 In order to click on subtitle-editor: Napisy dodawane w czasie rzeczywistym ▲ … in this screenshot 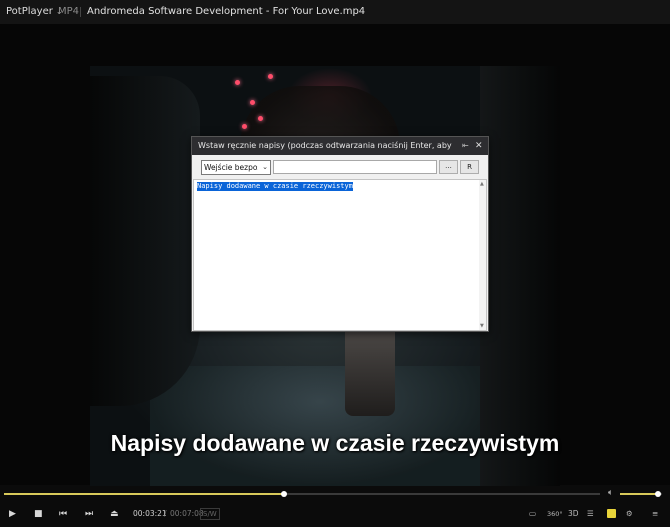, I will do `click(340, 255)`.